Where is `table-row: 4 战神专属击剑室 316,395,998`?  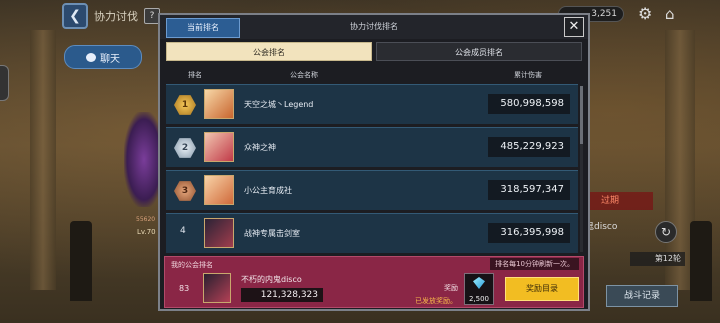 table-row: 4 战神专属击剑室 316,395,998 is located at coordinates (372, 233).